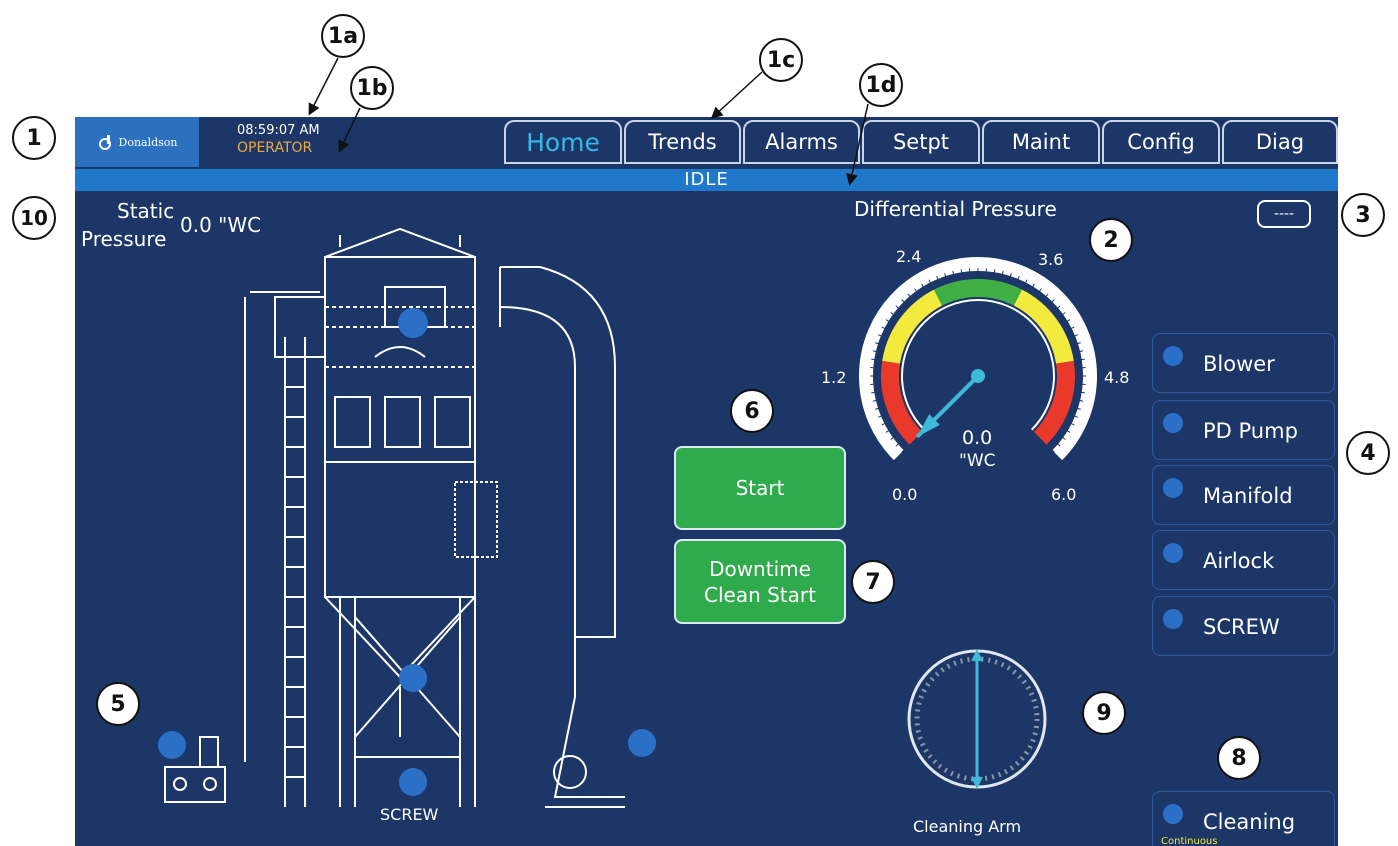 Image resolution: width=1398 pixels, height=846 pixels. I want to click on dp-scale-4: 4.8, so click(1117, 377).